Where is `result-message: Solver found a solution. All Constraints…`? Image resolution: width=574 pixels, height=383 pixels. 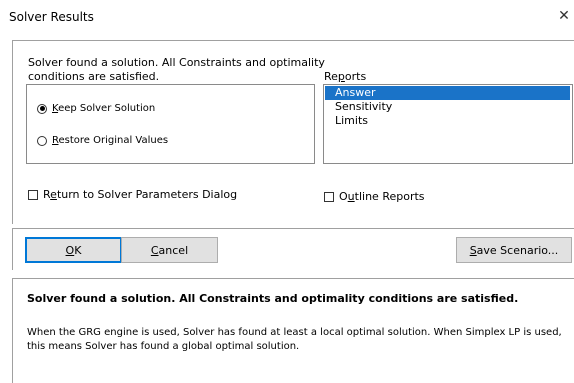 result-message: Solver found a solution. All Constraints… is located at coordinates (176, 69).